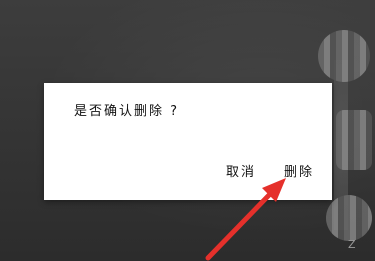  Describe the element at coordinates (241, 170) in the screenshot. I see `cancel-button: 取消` at that location.